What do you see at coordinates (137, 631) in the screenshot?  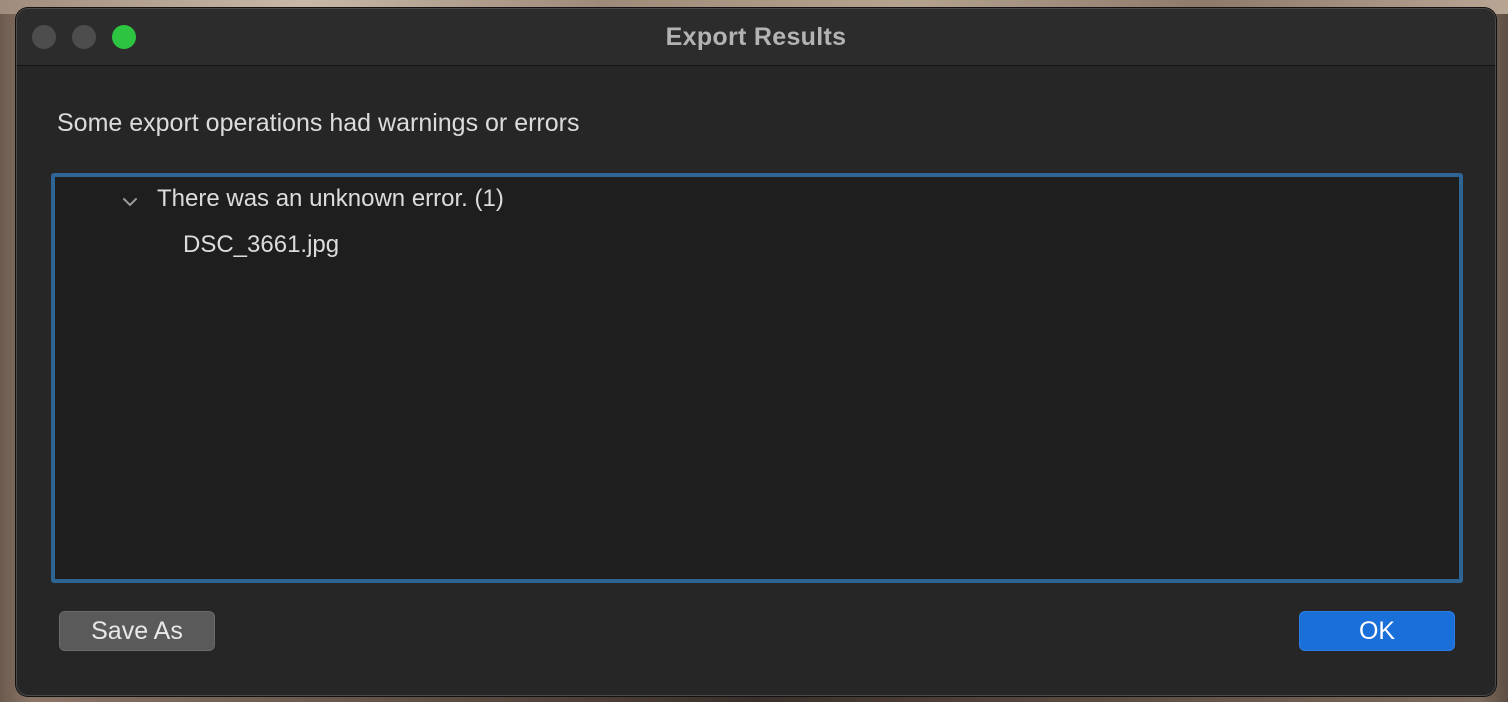 I see `save-as-button: Save As` at bounding box center [137, 631].